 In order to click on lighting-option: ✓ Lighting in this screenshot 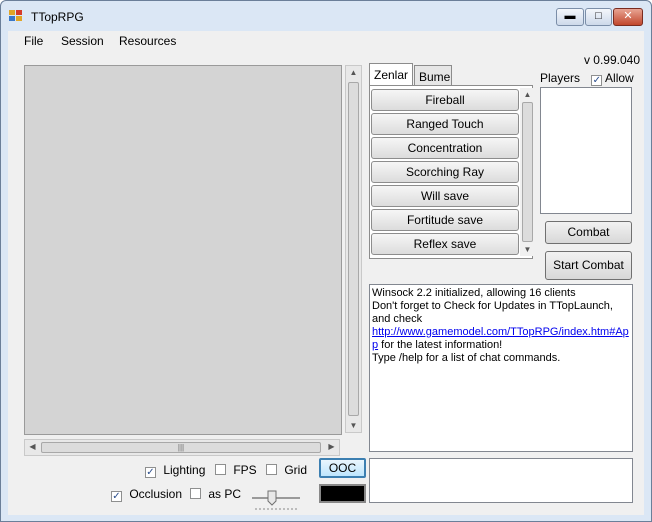, I will do `click(175, 470)`.